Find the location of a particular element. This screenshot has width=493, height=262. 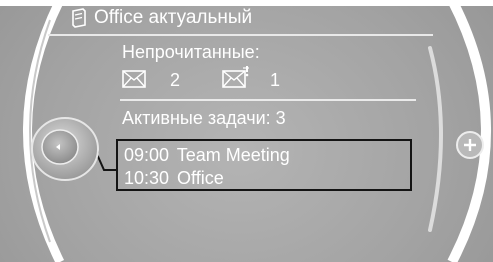

plus-icon is located at coordinates (470, 145).